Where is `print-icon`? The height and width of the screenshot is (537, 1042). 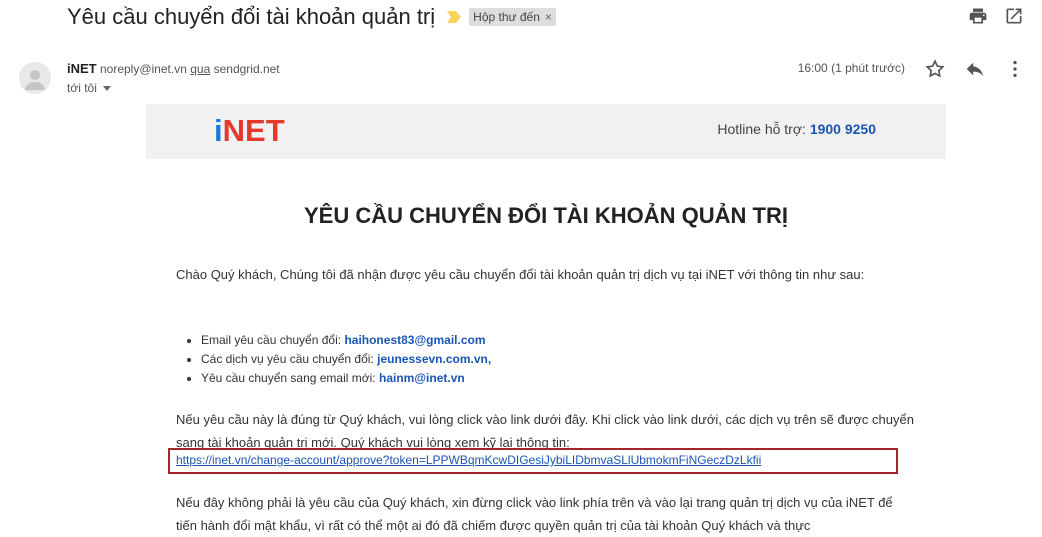
print-icon is located at coordinates (978, 16).